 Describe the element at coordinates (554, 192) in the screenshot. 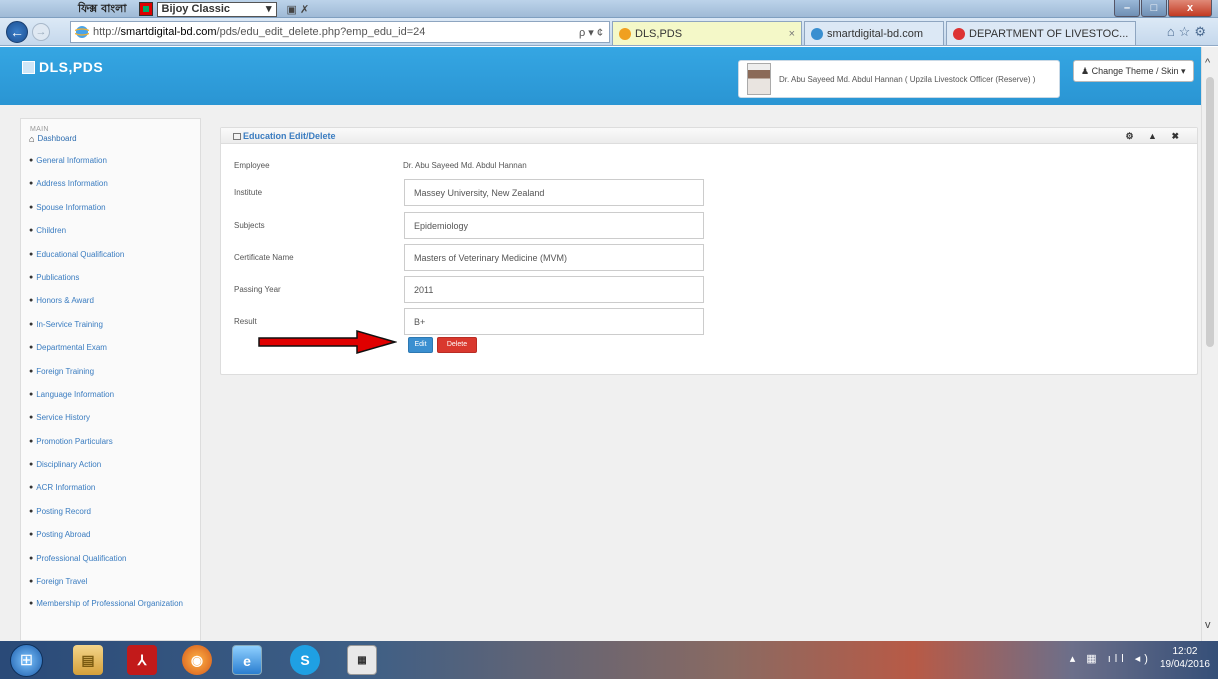

I see `institute-input` at that location.